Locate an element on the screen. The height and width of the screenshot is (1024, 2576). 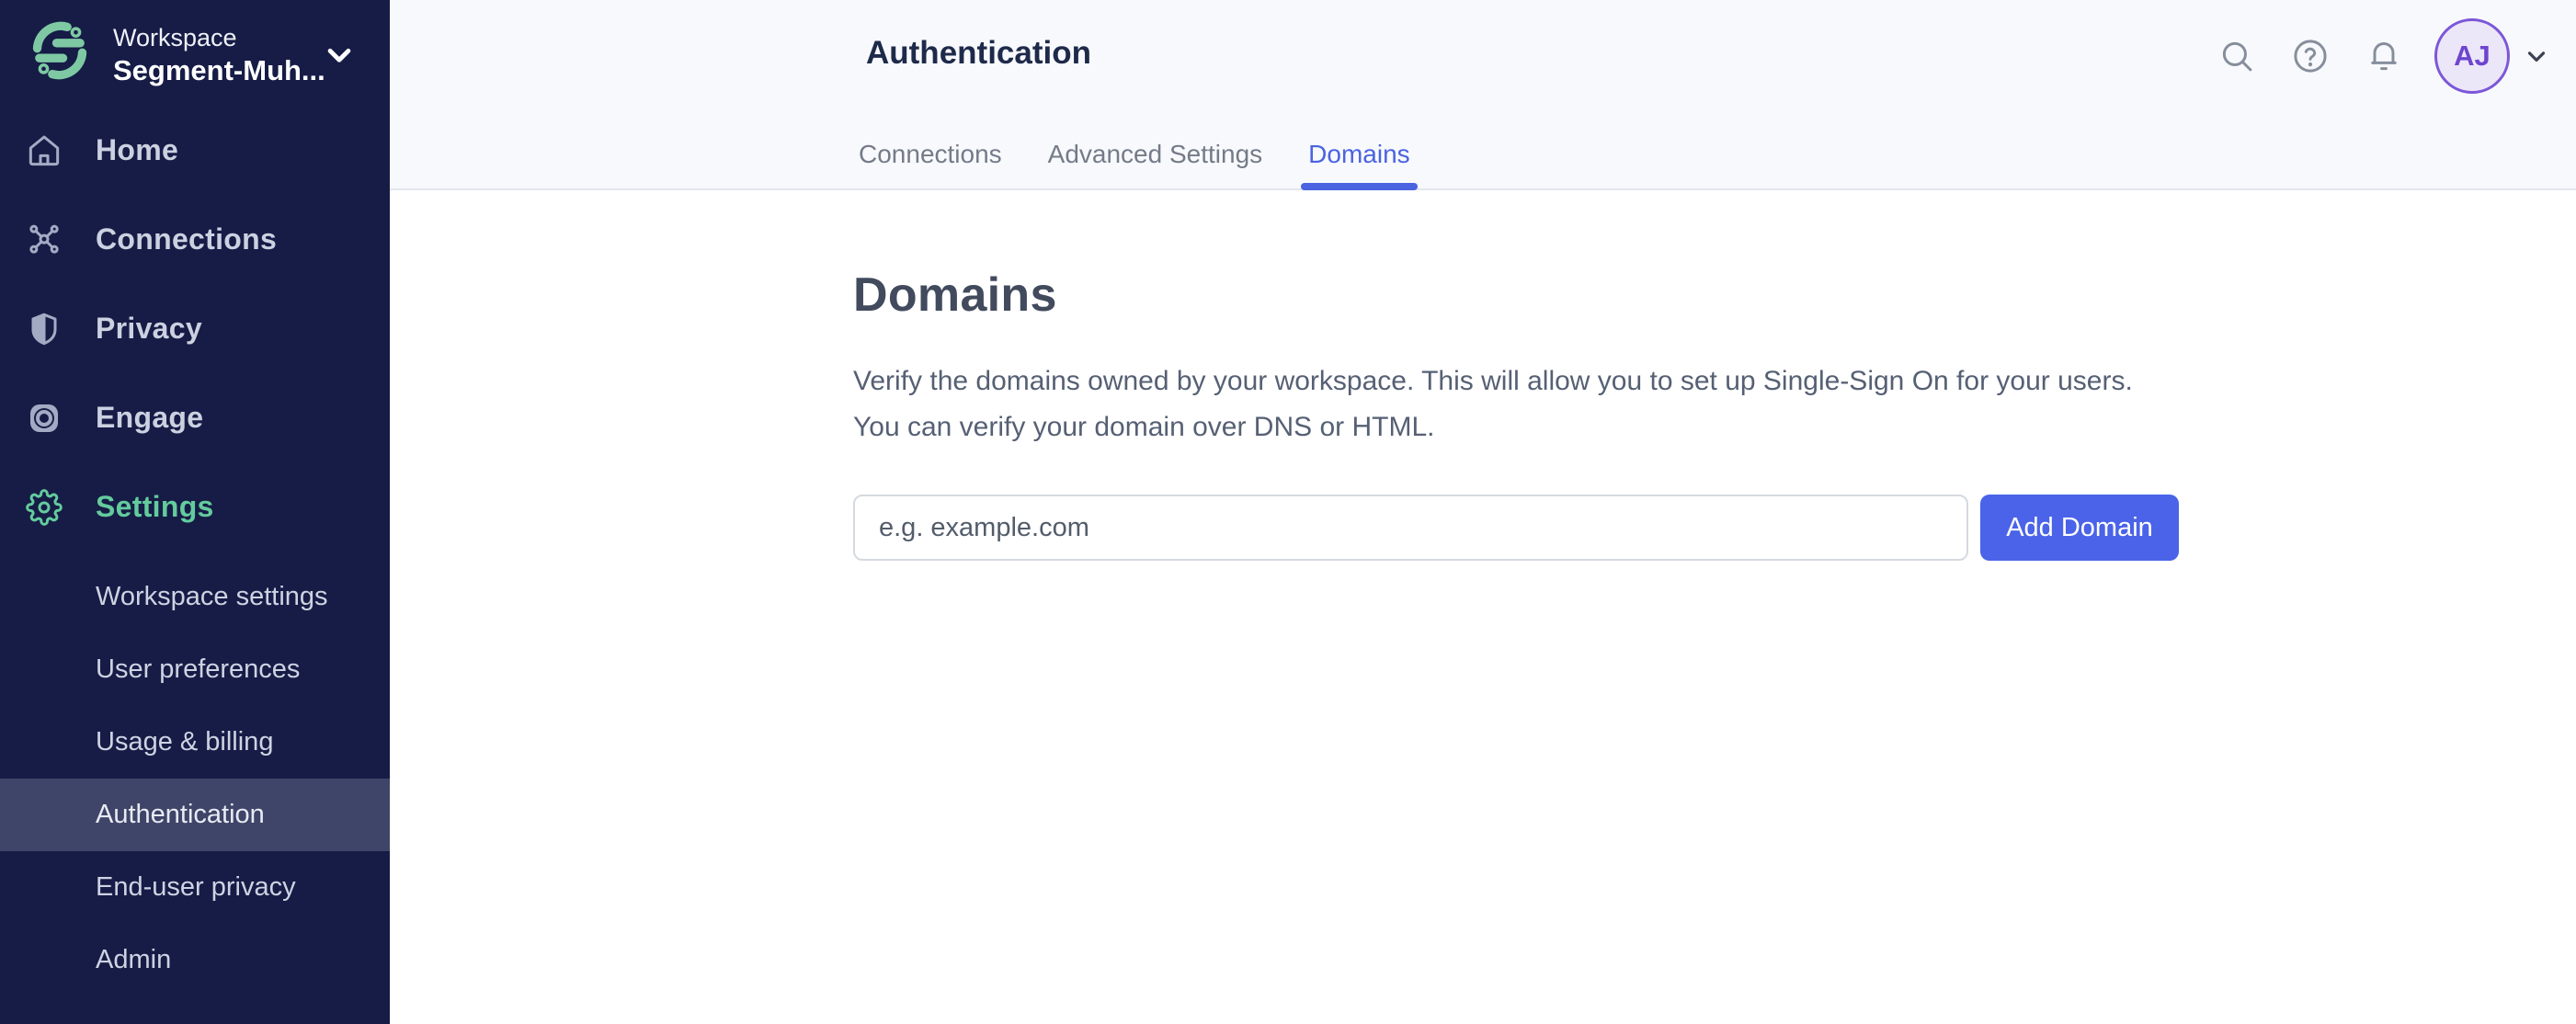
tab-label: Advanced Settings is located at coordinates (1155, 154).